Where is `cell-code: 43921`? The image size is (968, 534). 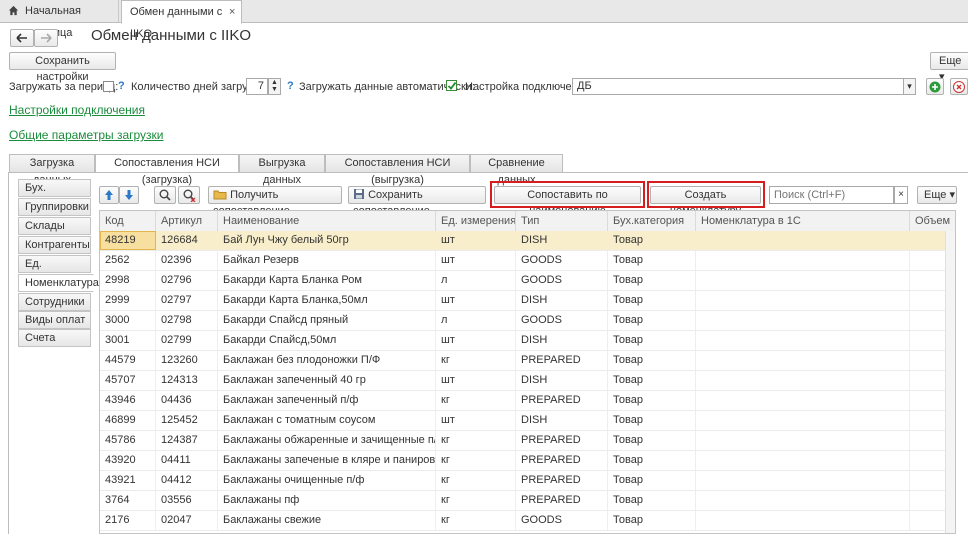 cell-code: 43921 is located at coordinates (128, 480).